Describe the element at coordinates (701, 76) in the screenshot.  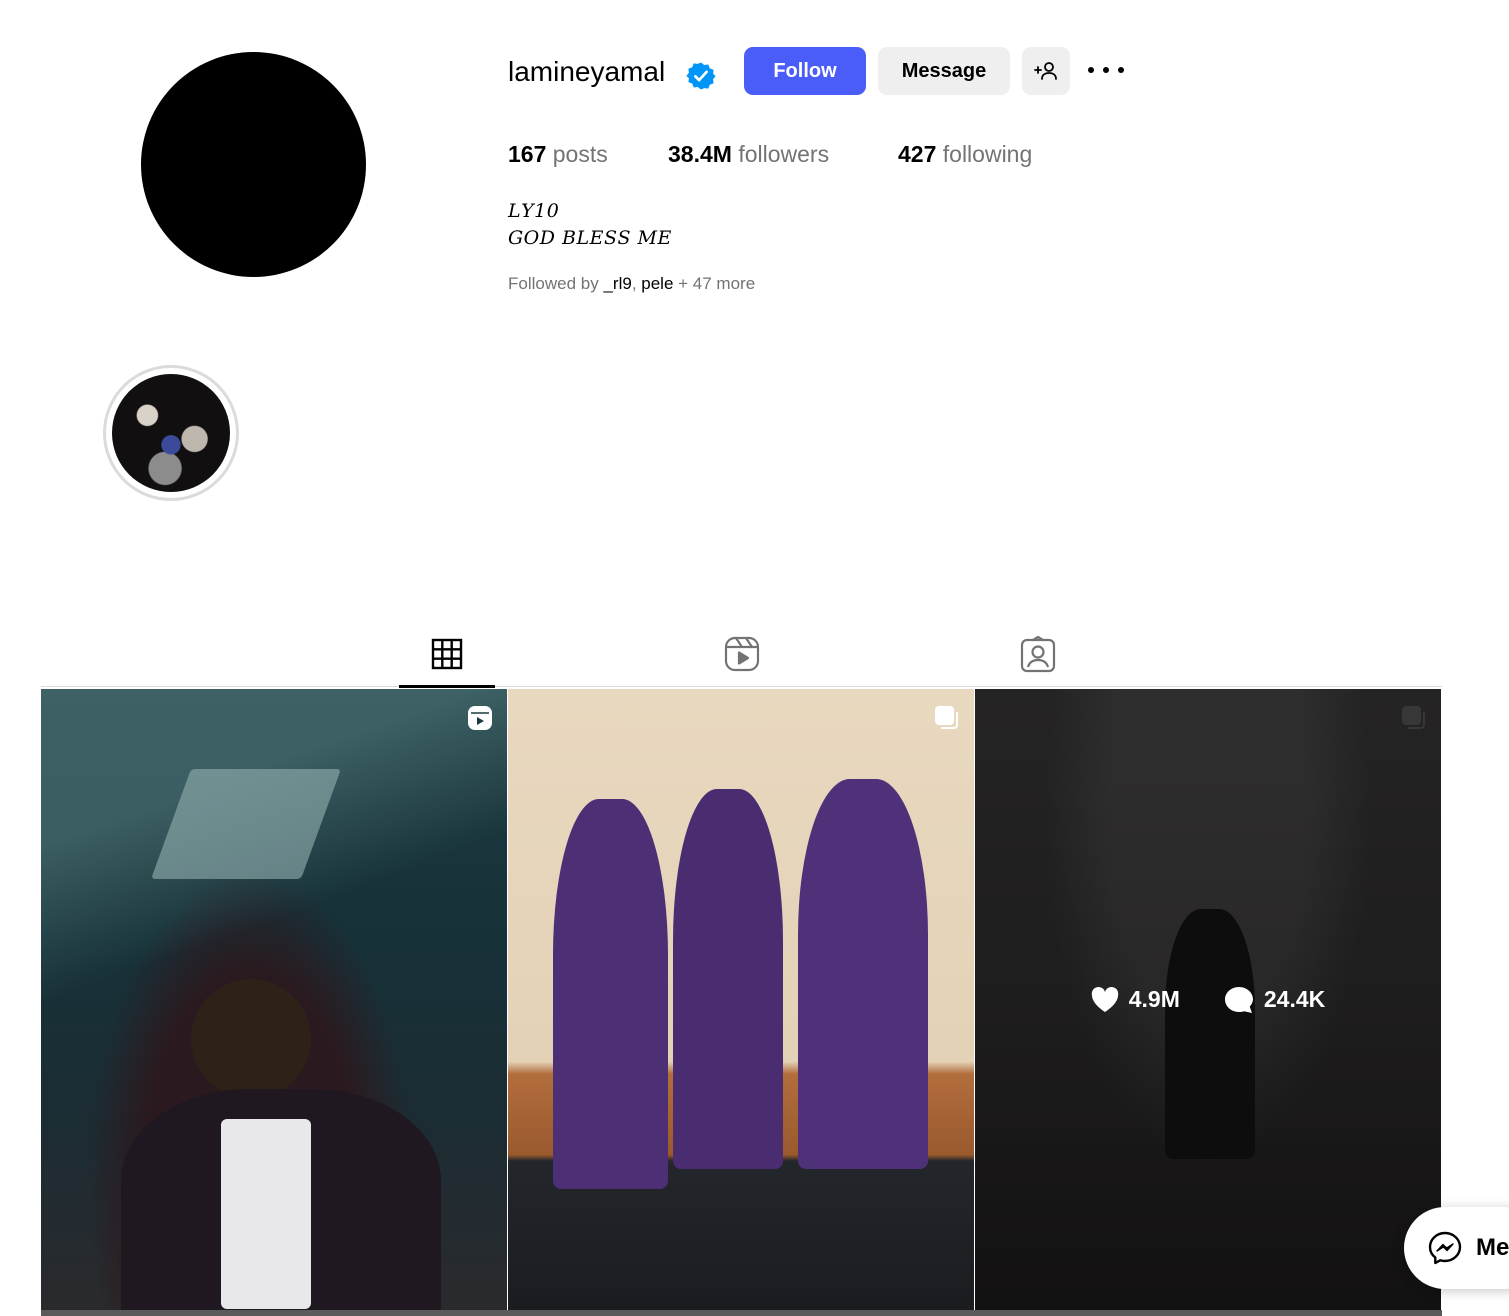
I see `verified-badge-icon` at that location.